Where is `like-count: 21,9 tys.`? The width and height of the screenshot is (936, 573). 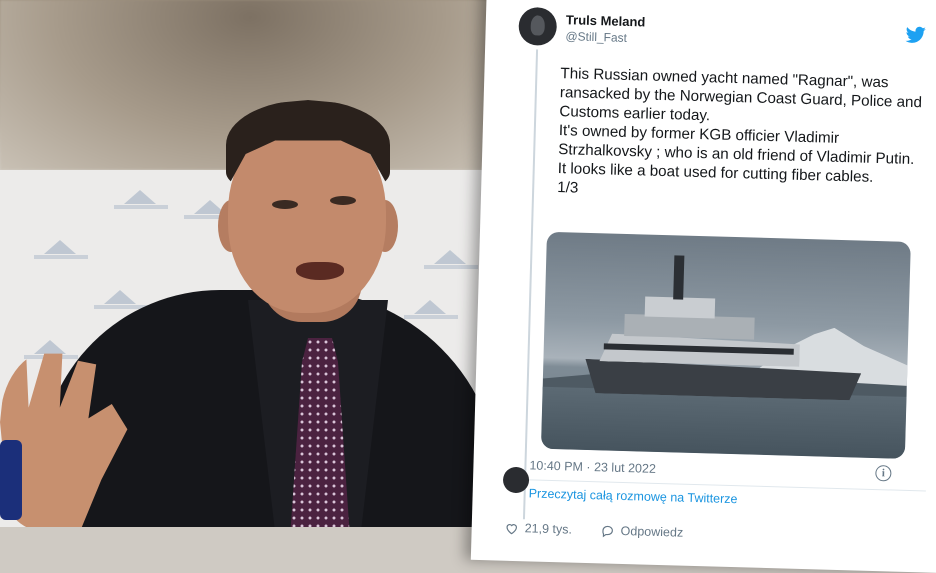
like-count: 21,9 tys. is located at coordinates (548, 529).